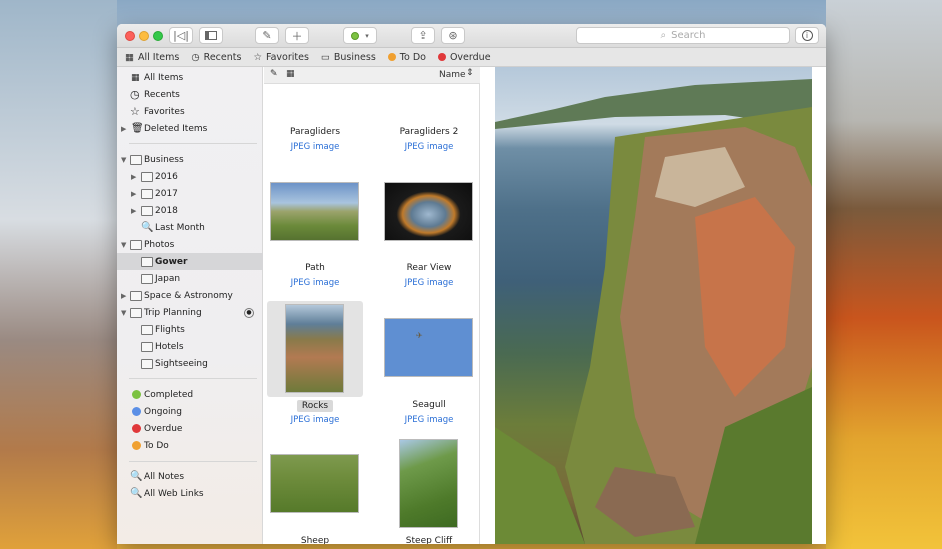  I want to click on info-button: i, so click(807, 35).